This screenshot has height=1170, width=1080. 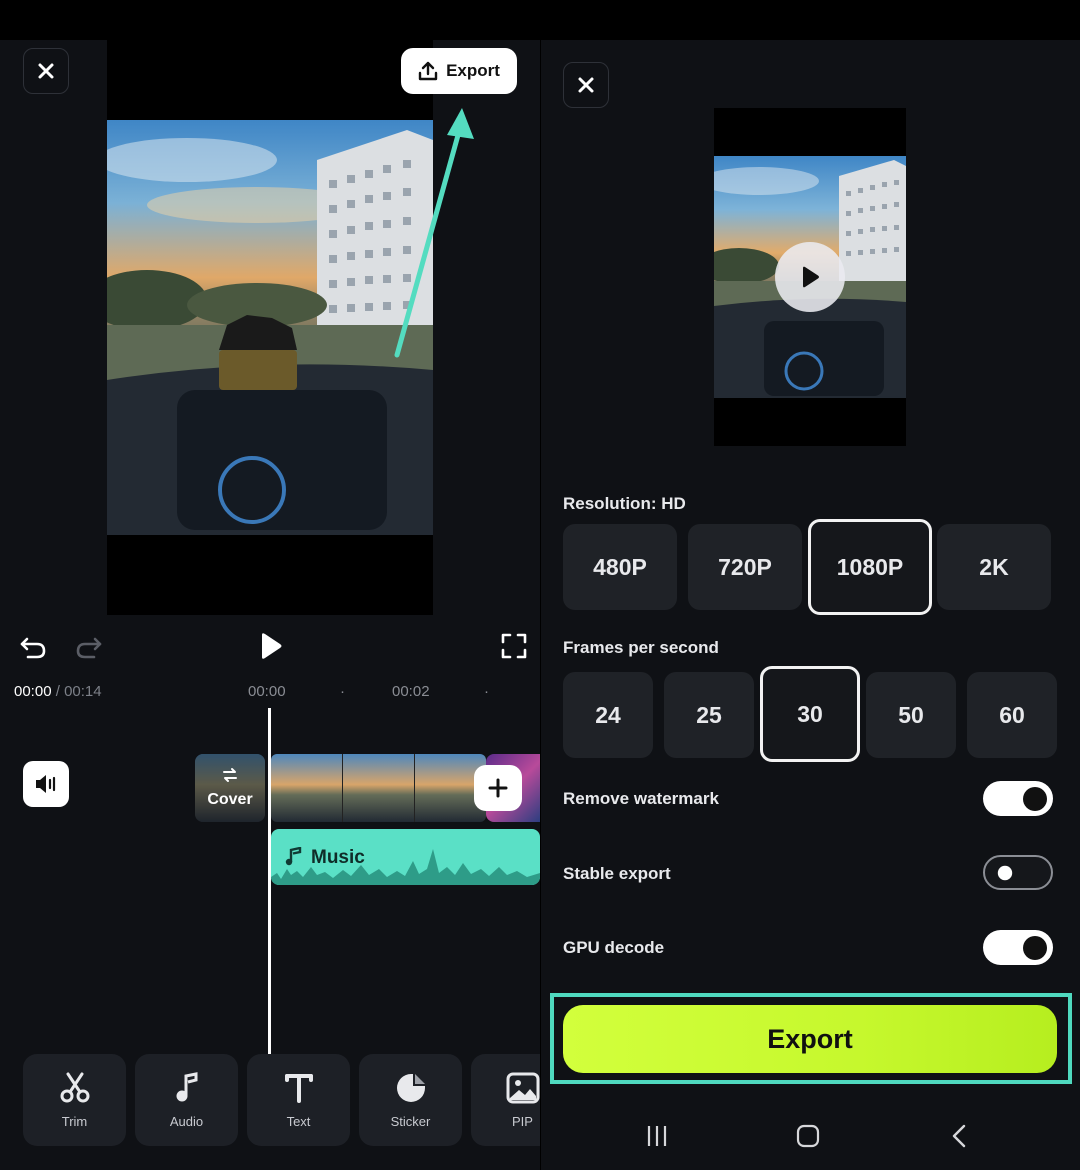 What do you see at coordinates (230, 788) in the screenshot?
I see `cover-button: Cover` at bounding box center [230, 788].